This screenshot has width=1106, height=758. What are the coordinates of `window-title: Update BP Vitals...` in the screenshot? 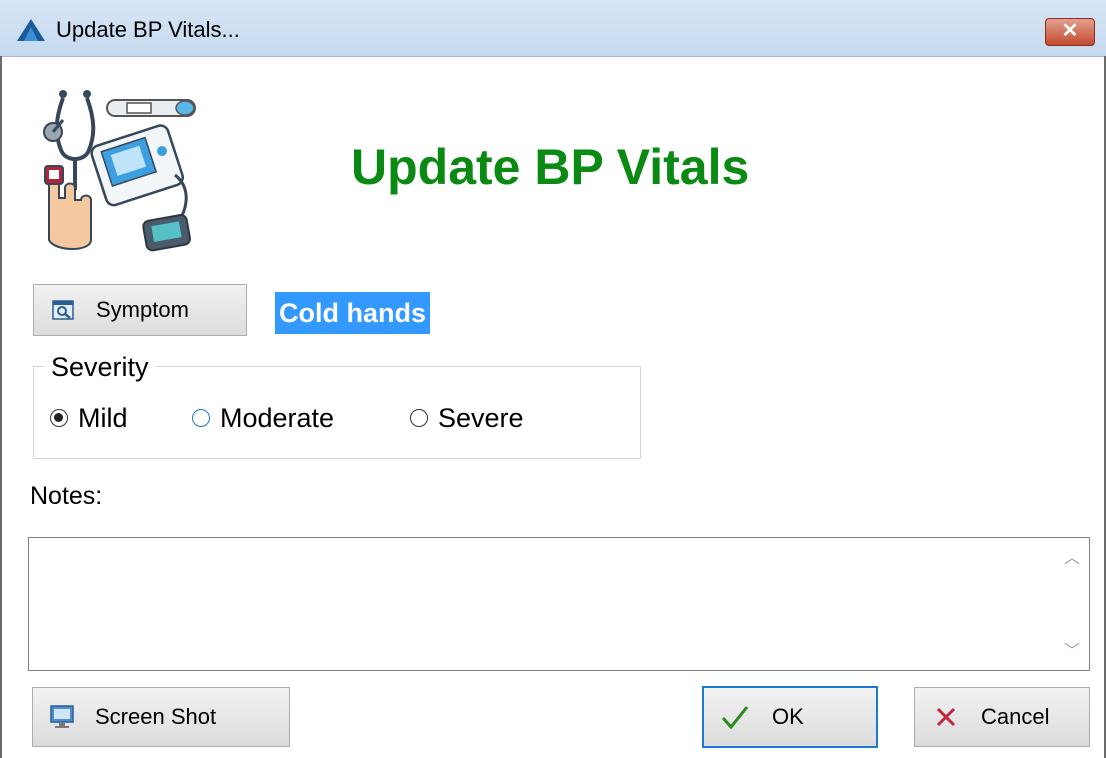 It's located at (148, 29).